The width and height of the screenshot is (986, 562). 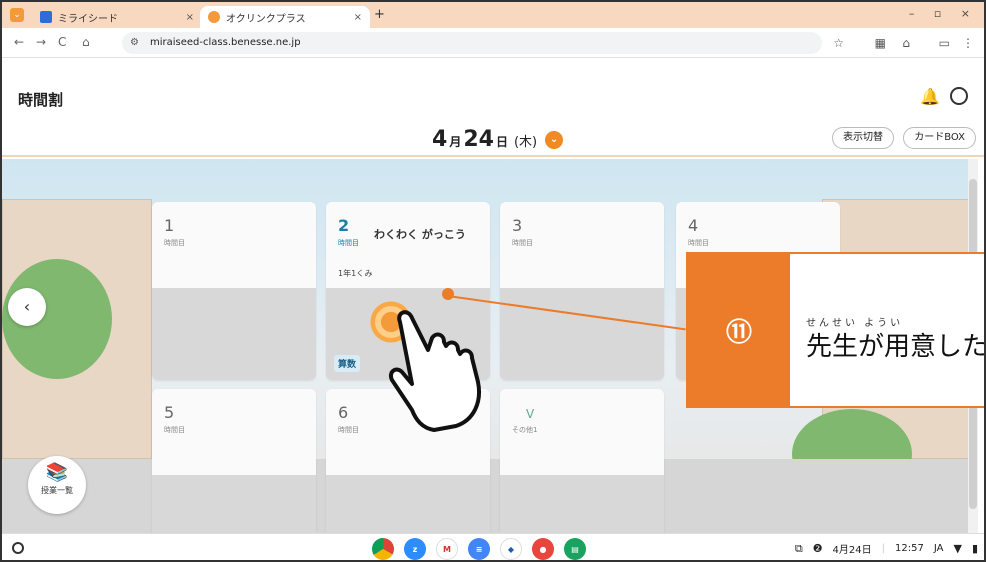 I want to click on pointing-hand-icon, so click(x=435, y=371).